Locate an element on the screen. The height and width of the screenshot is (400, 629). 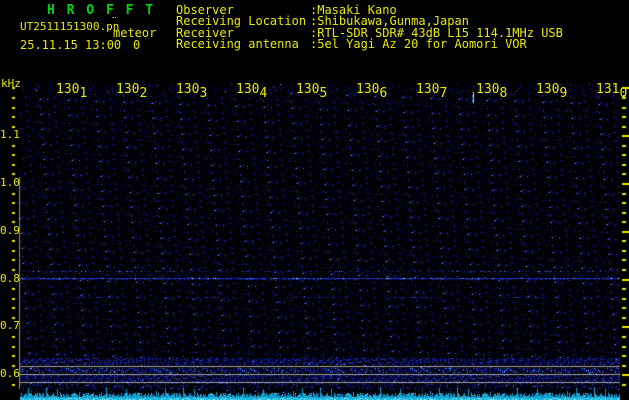
time-tick-label: 1304 is located at coordinates (252, 91).